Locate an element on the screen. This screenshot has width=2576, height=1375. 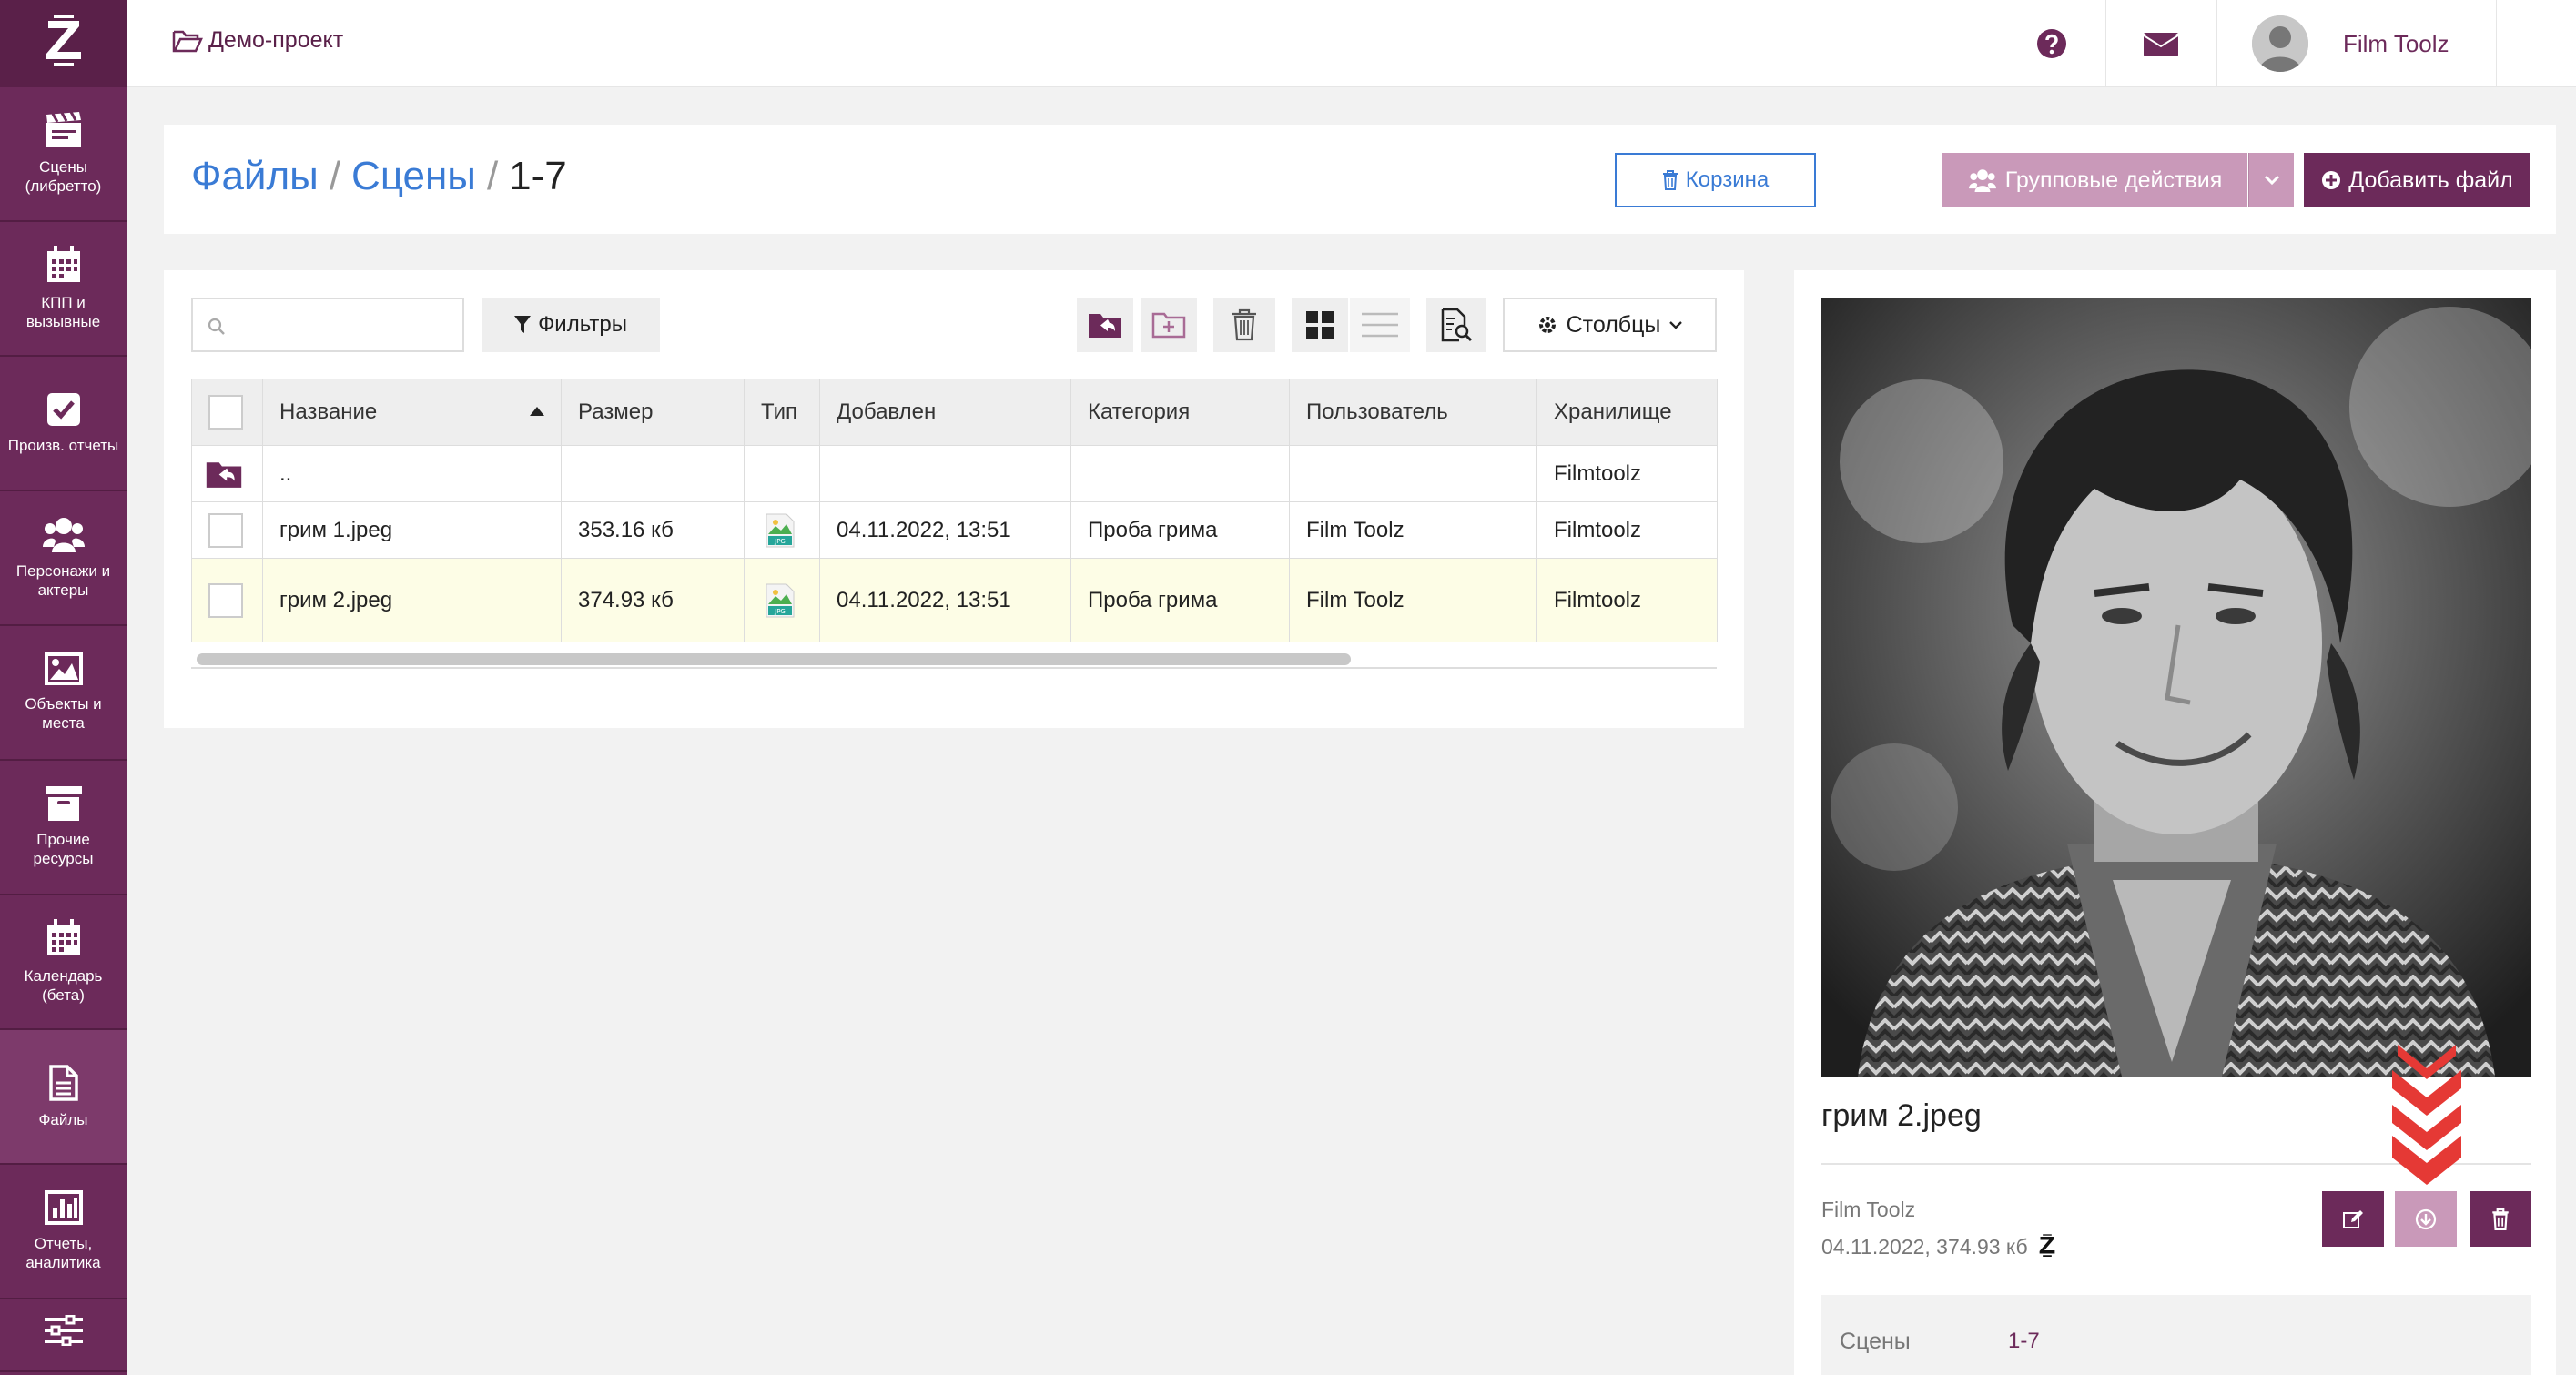
archive-icon is located at coordinates (63, 803).